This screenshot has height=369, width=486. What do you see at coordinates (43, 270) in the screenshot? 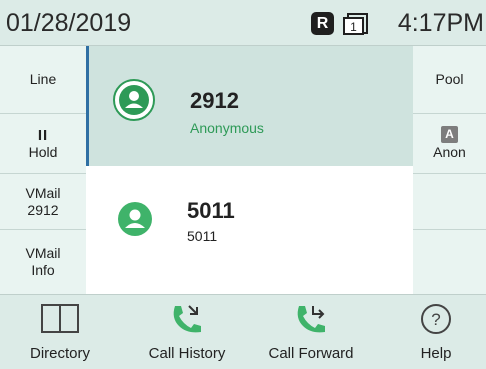
I see `vmail-info-label-2: Info` at bounding box center [43, 270].